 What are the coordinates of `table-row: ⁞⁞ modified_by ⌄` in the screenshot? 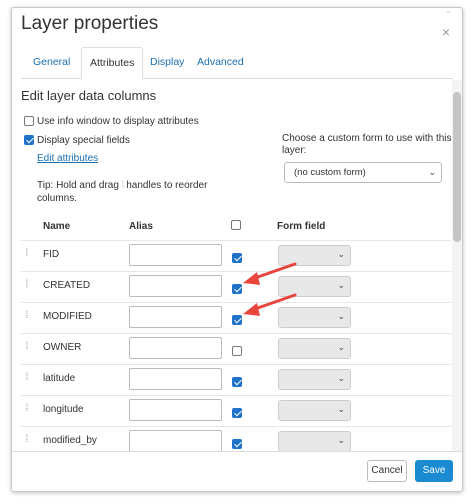 It's located at (236, 438).